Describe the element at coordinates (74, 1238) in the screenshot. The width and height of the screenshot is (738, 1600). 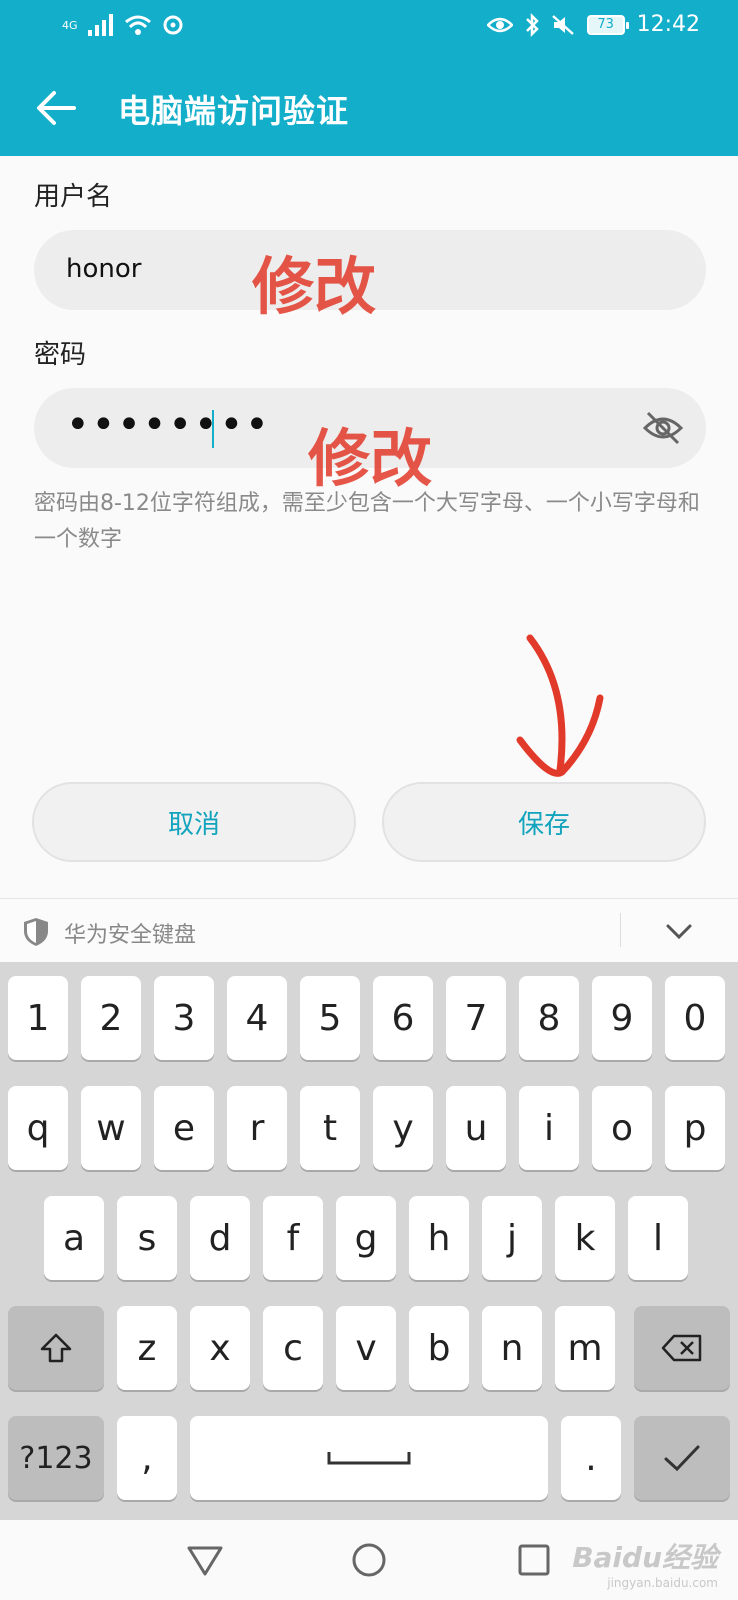
I see `key: a` at that location.